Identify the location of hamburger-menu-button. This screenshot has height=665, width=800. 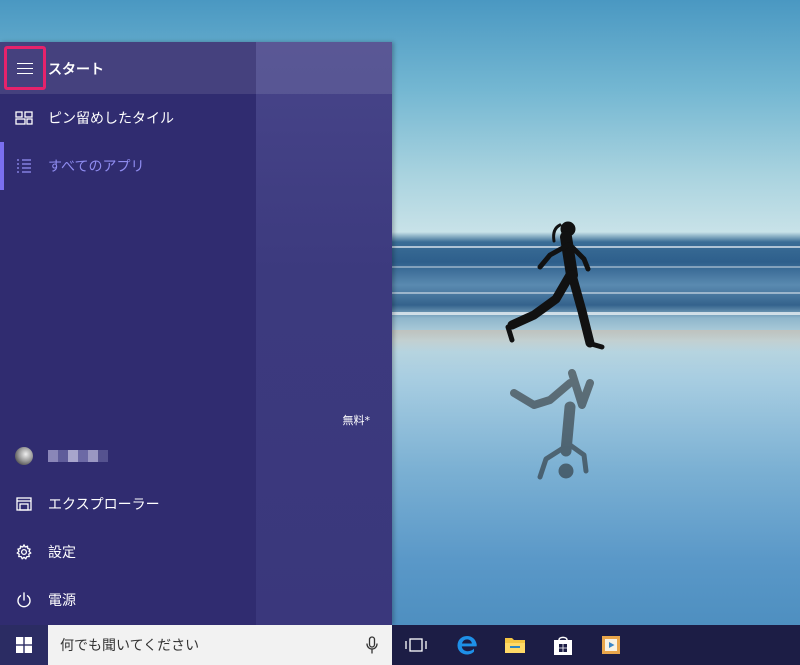
(25, 68).